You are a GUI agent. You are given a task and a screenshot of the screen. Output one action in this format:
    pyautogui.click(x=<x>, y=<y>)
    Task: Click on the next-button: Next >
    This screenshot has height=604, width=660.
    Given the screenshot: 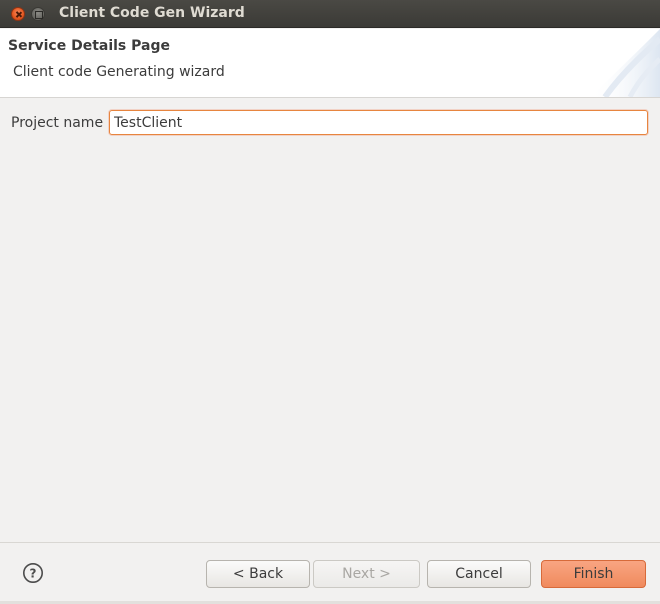 What is the action you would take?
    pyautogui.click(x=366, y=574)
    